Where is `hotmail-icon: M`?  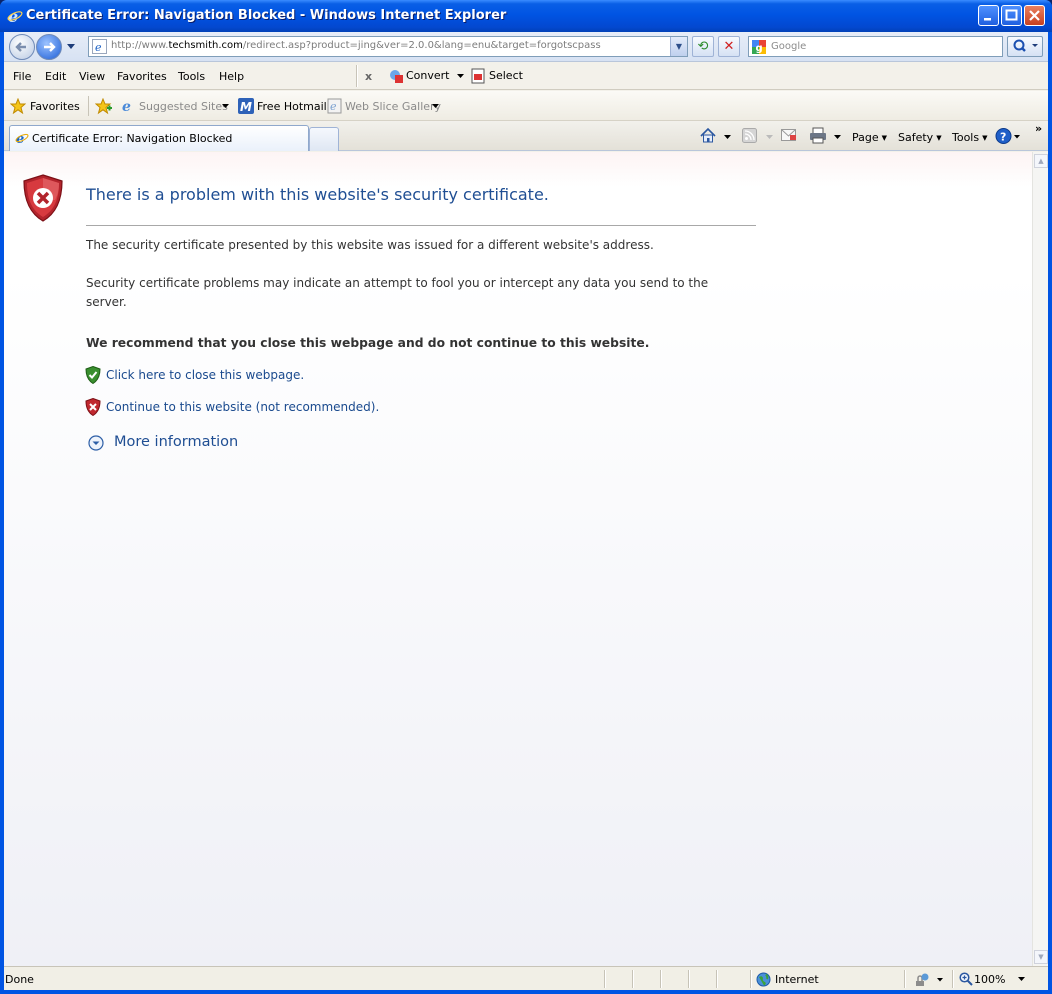 hotmail-icon: M is located at coordinates (246, 106).